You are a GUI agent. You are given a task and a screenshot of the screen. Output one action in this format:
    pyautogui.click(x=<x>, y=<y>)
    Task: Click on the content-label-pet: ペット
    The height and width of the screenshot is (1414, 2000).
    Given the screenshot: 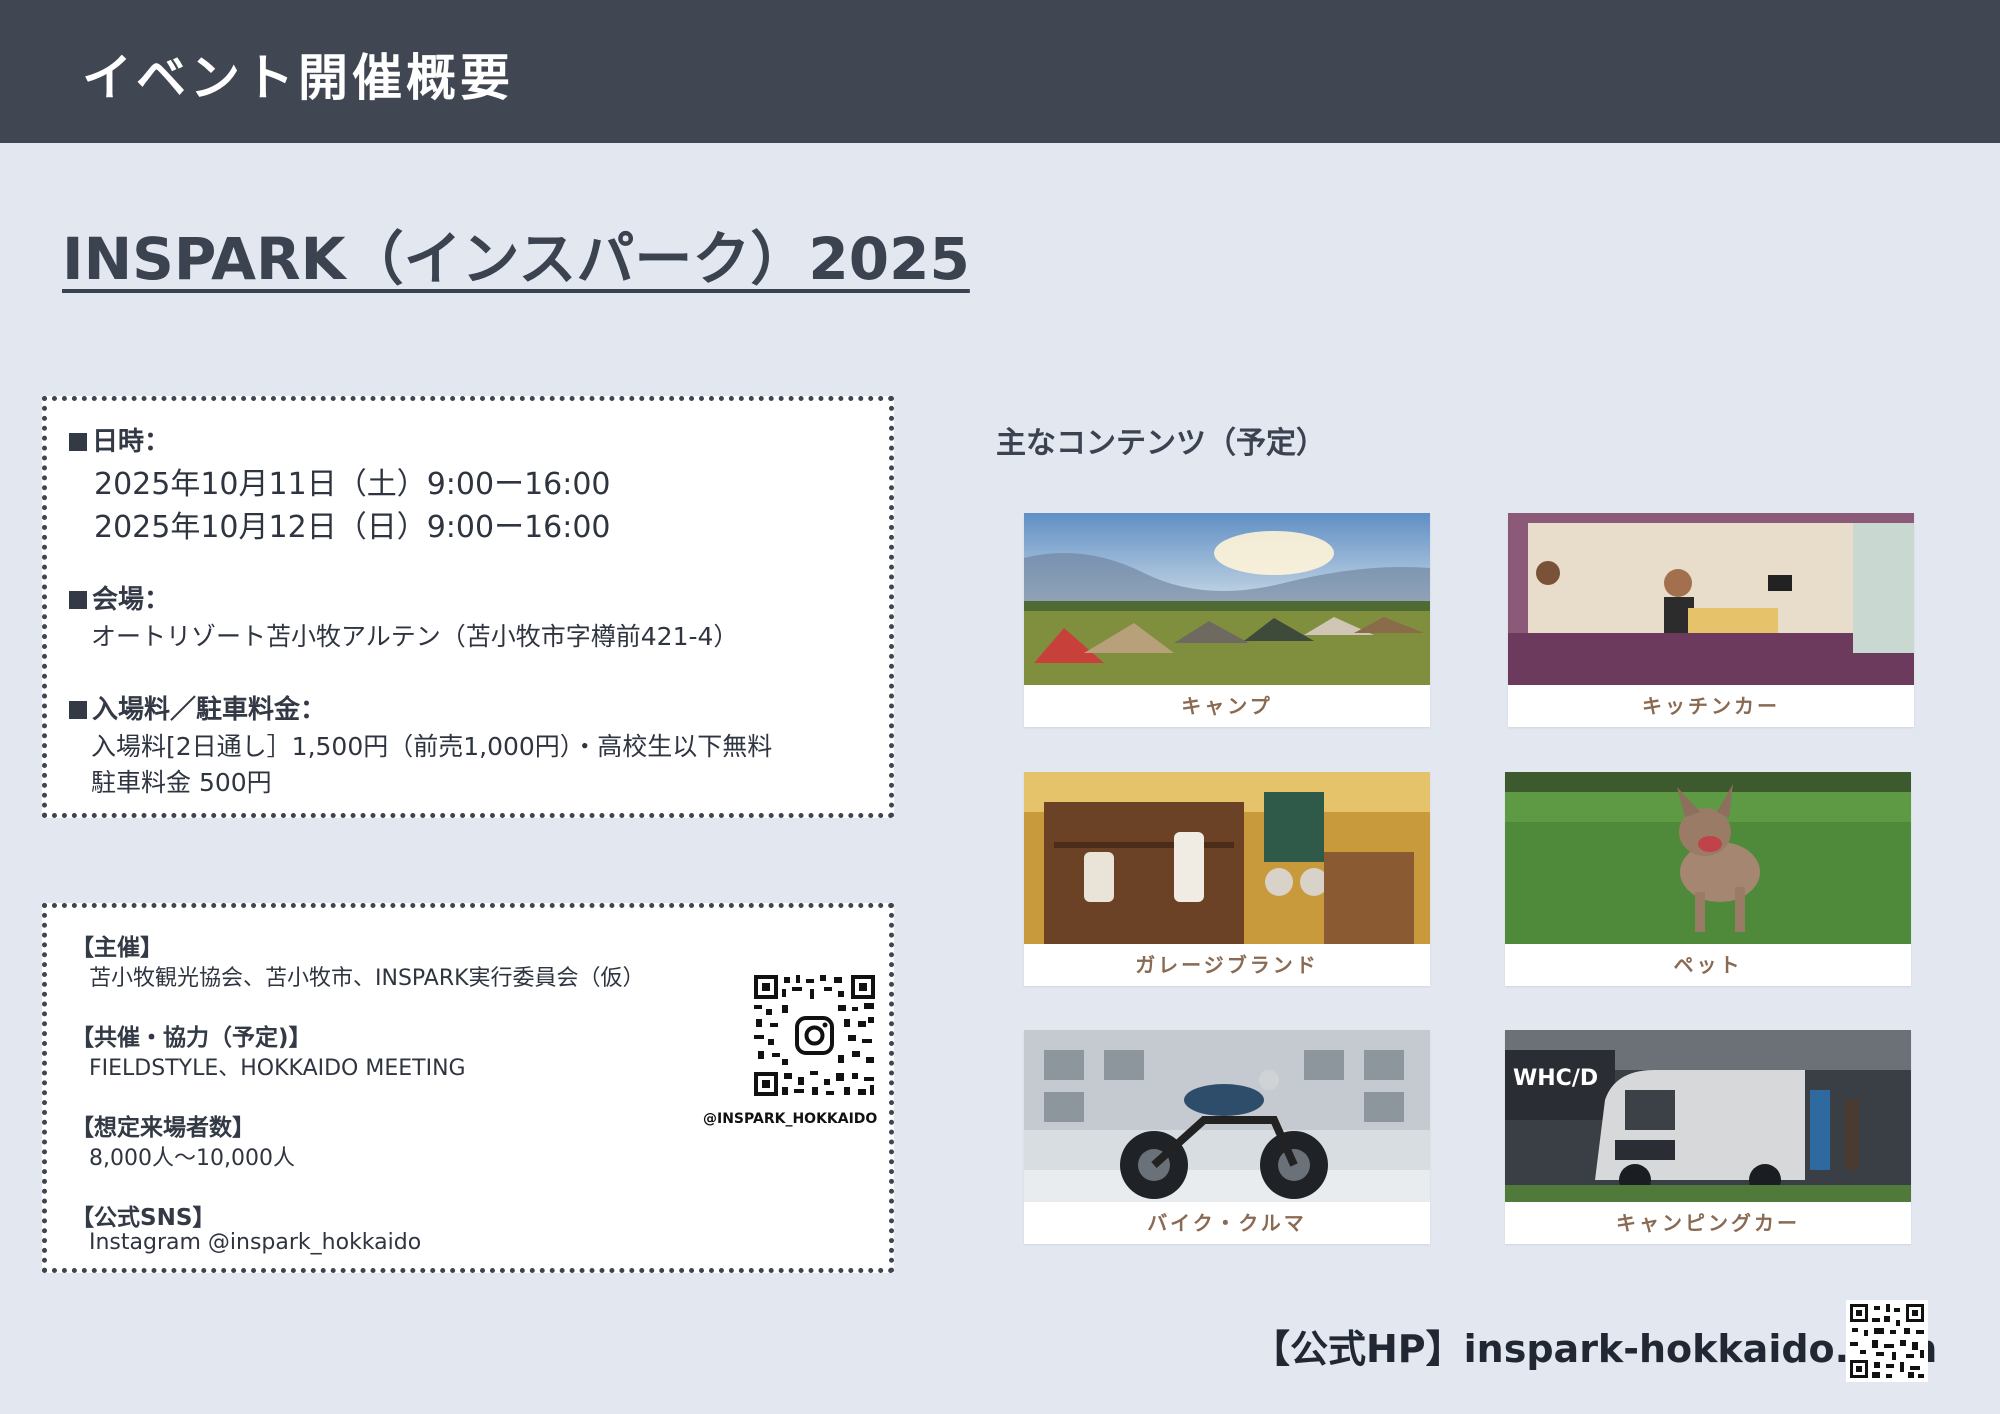 What is the action you would take?
    pyautogui.click(x=1708, y=965)
    